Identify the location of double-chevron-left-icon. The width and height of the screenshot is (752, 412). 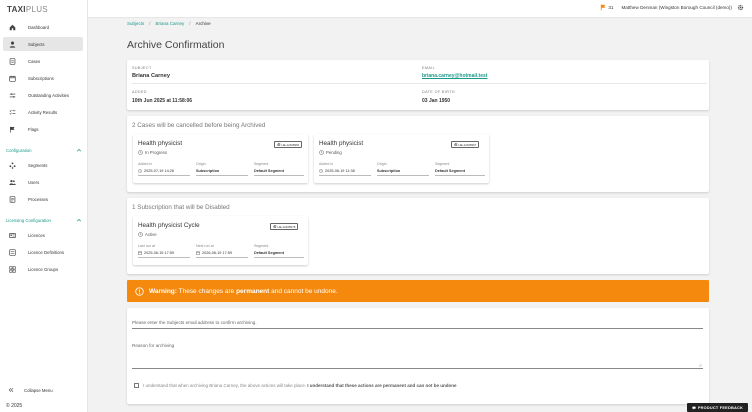
(11, 390).